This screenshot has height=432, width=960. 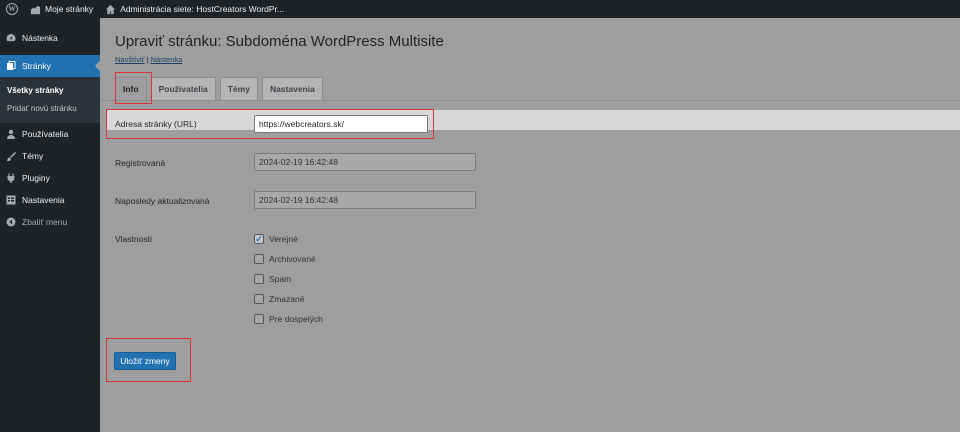 I want to click on collapse-icon, so click(x=11, y=222).